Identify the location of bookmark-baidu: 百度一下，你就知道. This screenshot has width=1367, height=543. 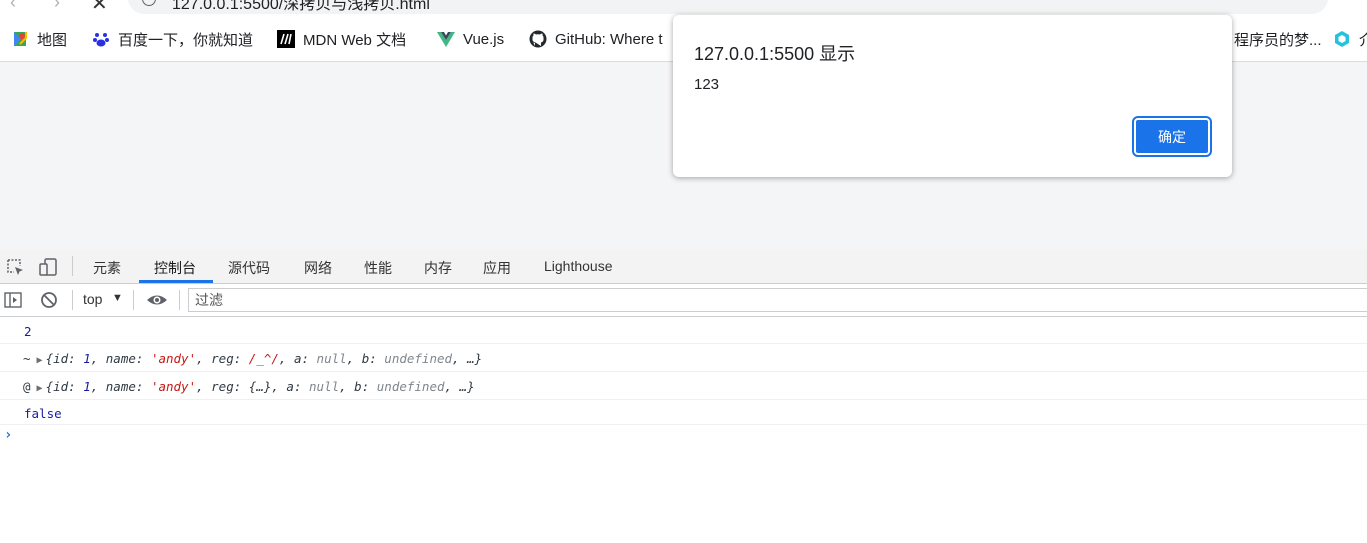
(172, 39).